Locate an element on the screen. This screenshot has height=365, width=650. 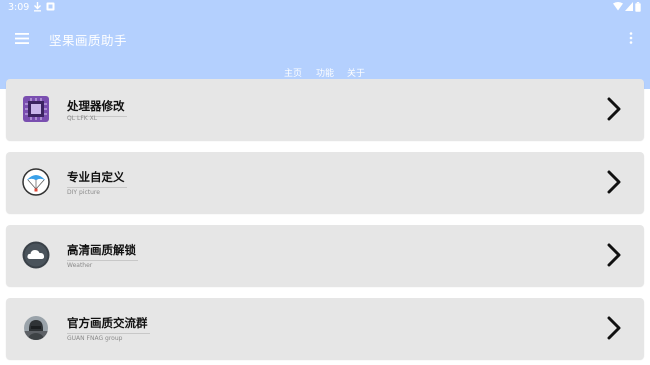
more-vert-icon is located at coordinates (631, 38).